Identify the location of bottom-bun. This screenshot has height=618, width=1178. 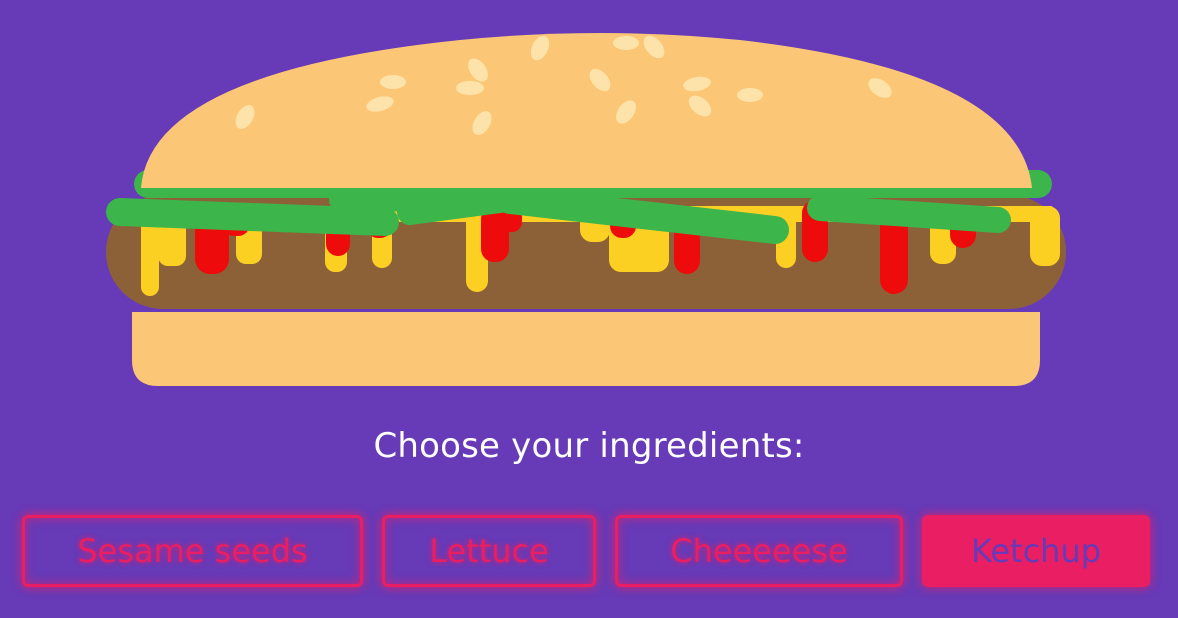
(586, 349).